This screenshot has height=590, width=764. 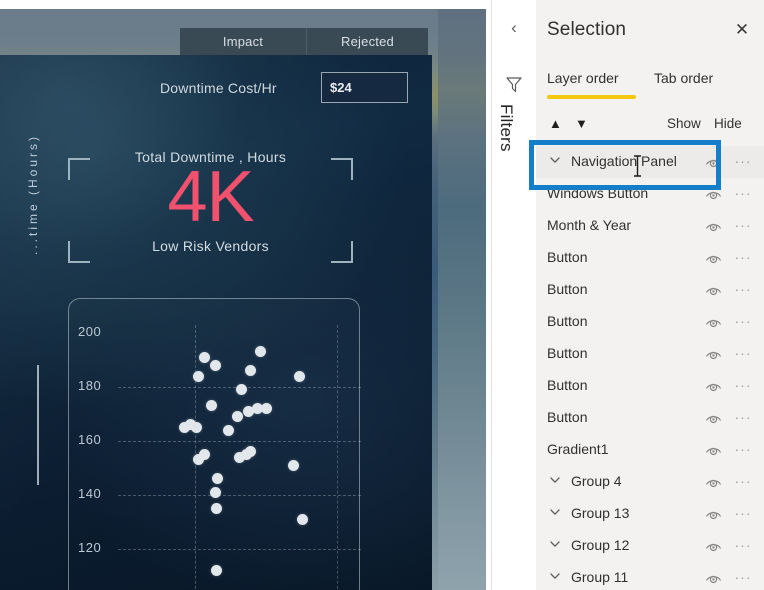 What do you see at coordinates (364, 87) in the screenshot?
I see `downtime-cost-input: $24` at bounding box center [364, 87].